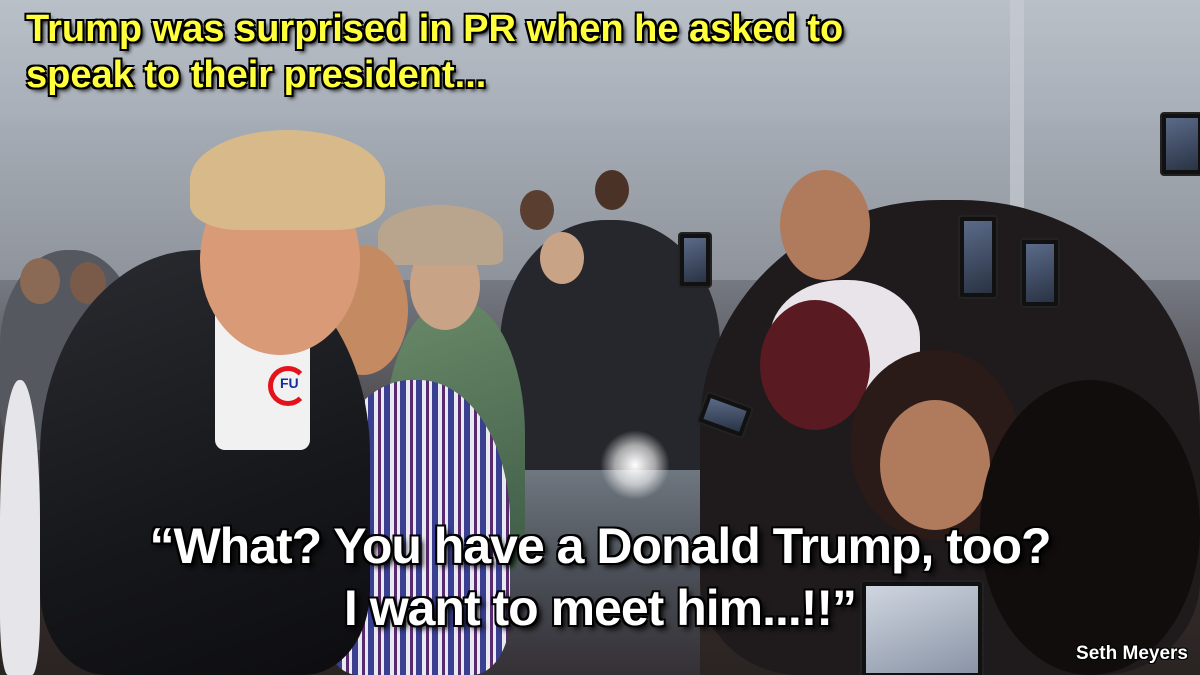 The image size is (1200, 675). I want to click on white-sleeve, so click(20, 527).